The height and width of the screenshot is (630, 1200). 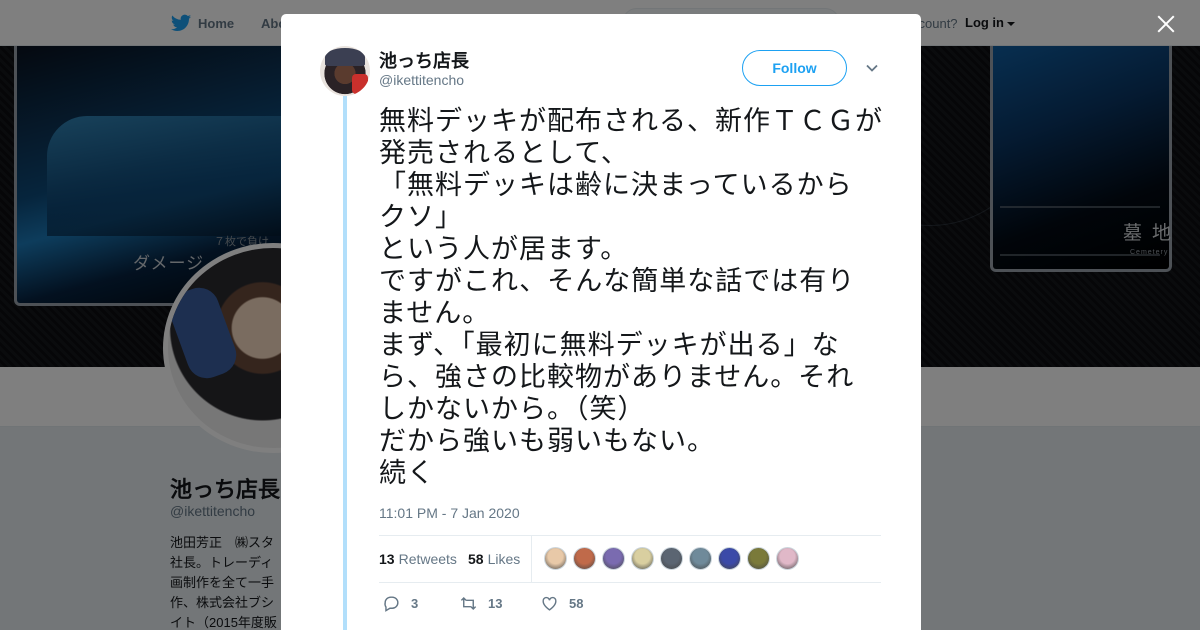 What do you see at coordinates (872, 68) in the screenshot?
I see `chevron-down-icon` at bounding box center [872, 68].